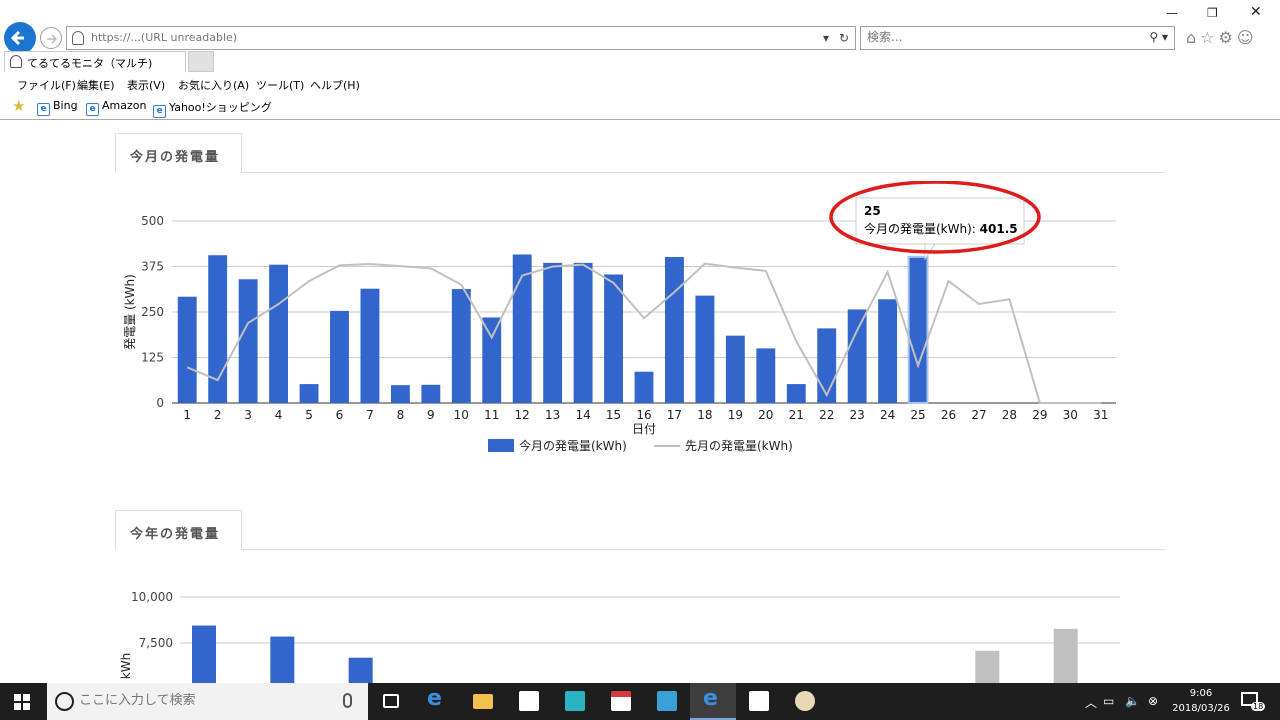 Image resolution: width=1280 pixels, height=720 pixels. Describe the element at coordinates (347, 700) in the screenshot. I see `microphone-icon` at that location.